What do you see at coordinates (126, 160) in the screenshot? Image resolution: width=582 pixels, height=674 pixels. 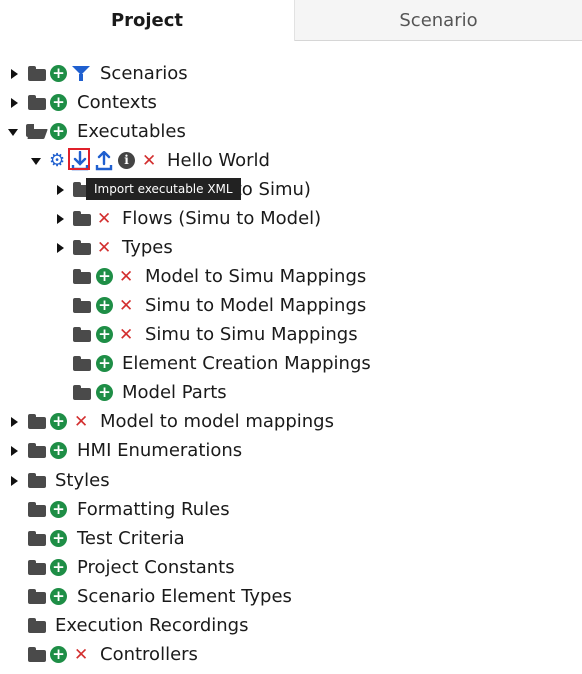 I see `info-icon: i` at bounding box center [126, 160].